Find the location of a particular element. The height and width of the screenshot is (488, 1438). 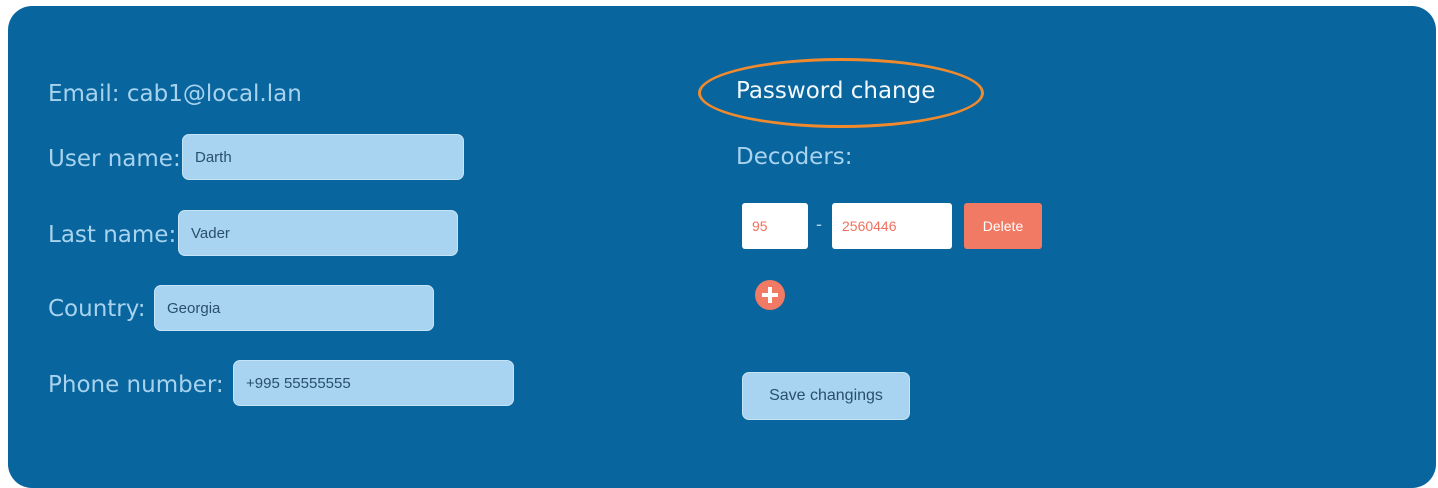

email-label: Email: cab1@local.lan is located at coordinates (175, 94).